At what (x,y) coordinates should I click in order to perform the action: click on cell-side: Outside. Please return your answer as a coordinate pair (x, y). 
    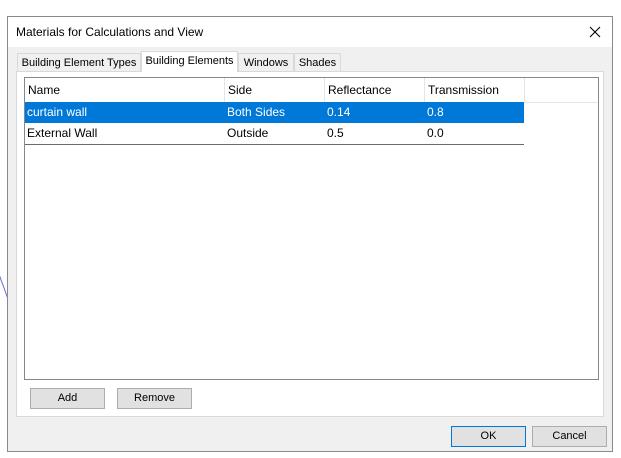
    Looking at the image, I should click on (248, 133).